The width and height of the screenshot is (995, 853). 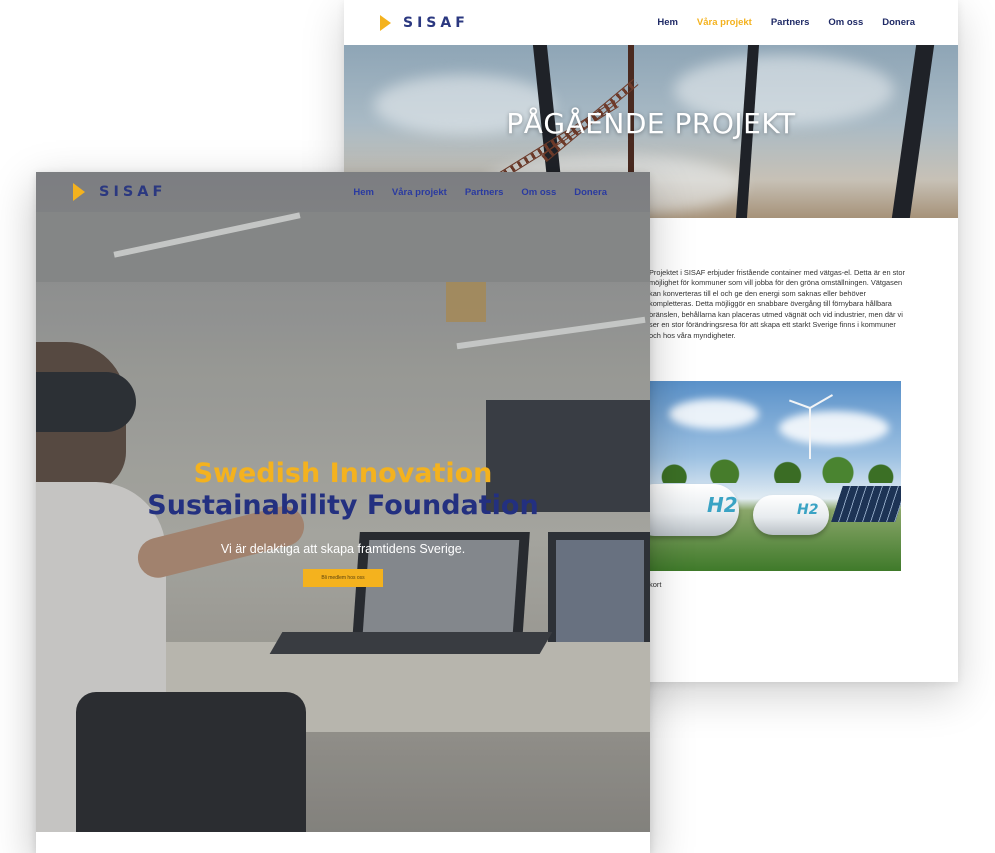 I want to click on hydrogen-tanks-image: H2 H2, so click(x=775, y=476).